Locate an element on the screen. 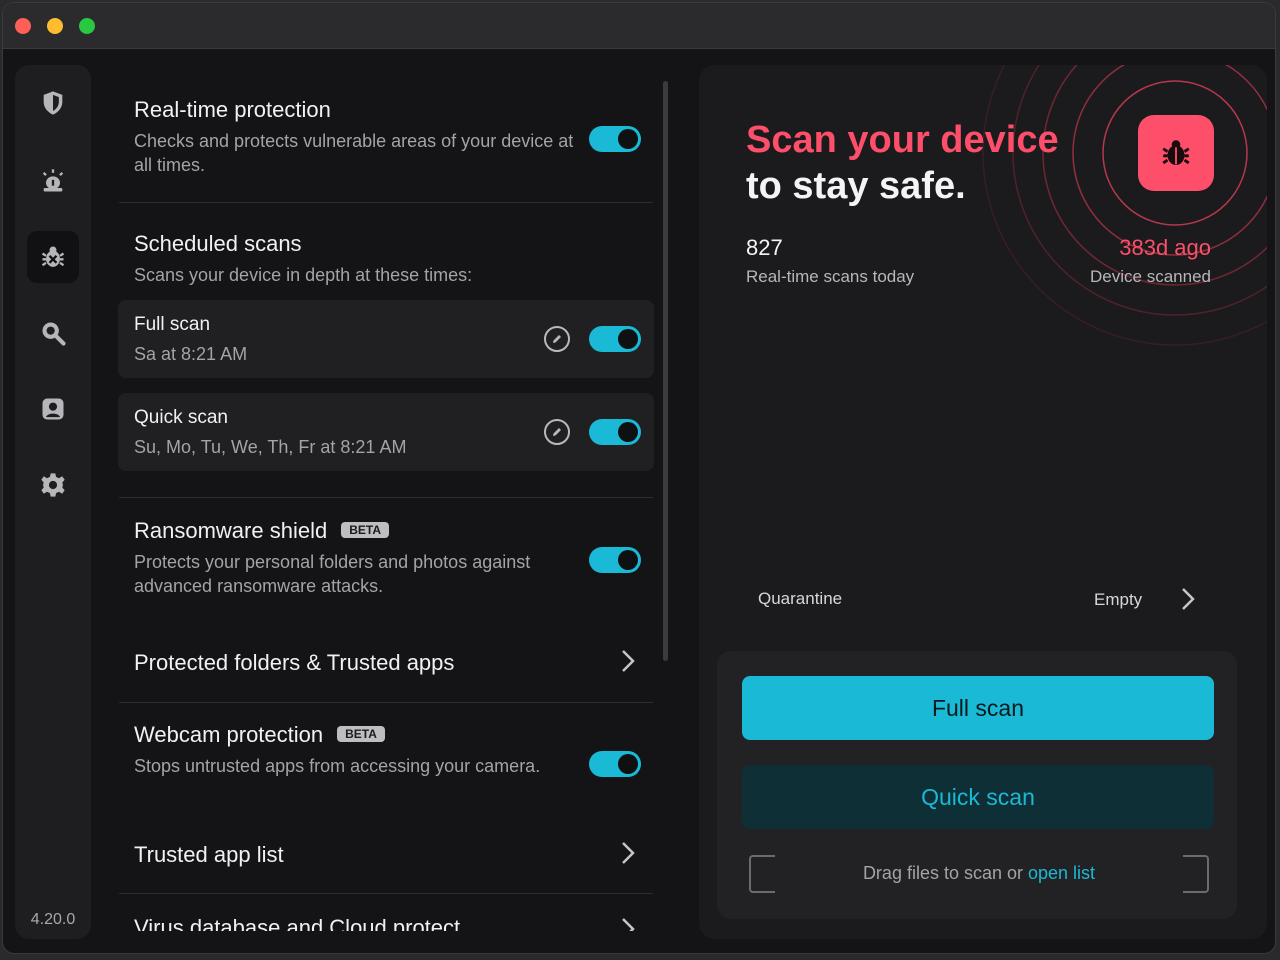 The height and width of the screenshot is (960, 1280). last-scan-value: 383d ago is located at coordinates (1165, 247).